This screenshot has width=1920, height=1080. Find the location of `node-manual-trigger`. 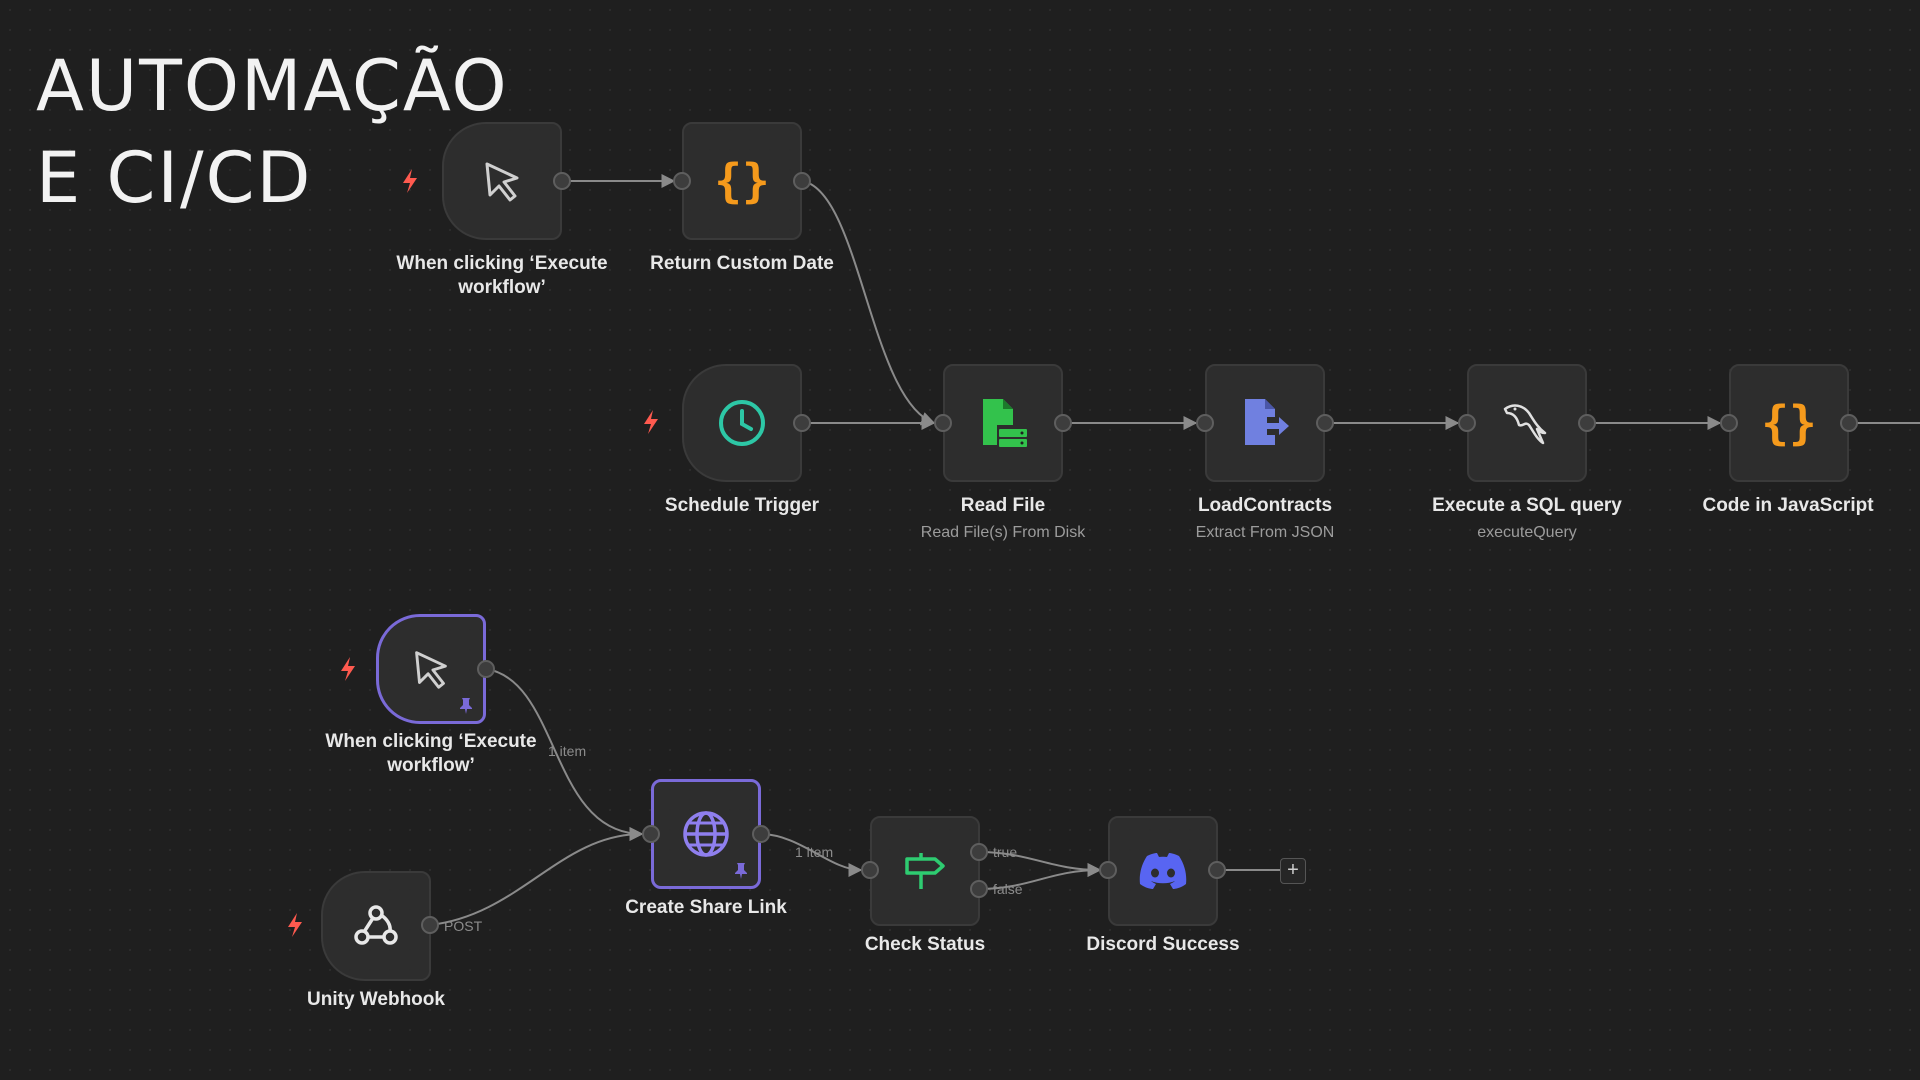

node-manual-trigger is located at coordinates (502, 181).